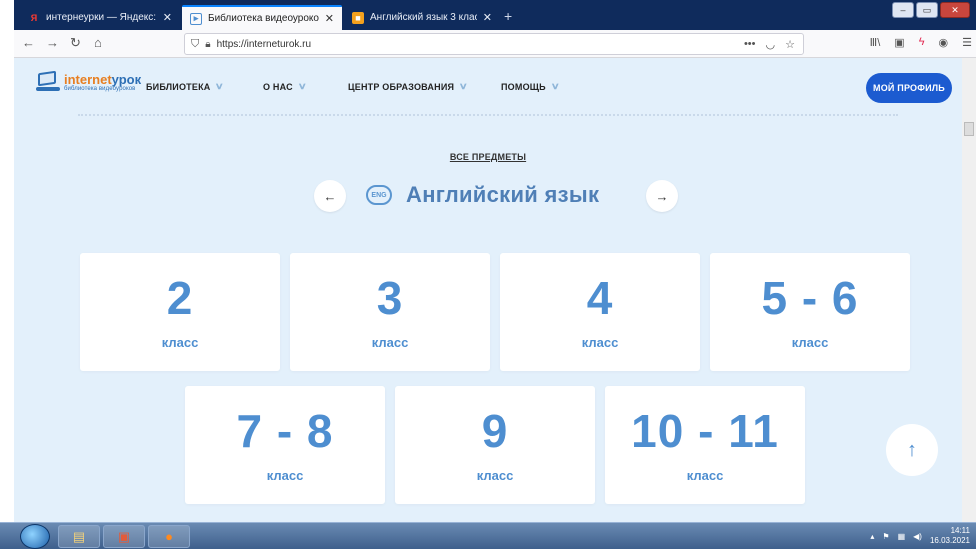  Describe the element at coordinates (967, 42) in the screenshot. I see `menu-icon: ☰` at that location.